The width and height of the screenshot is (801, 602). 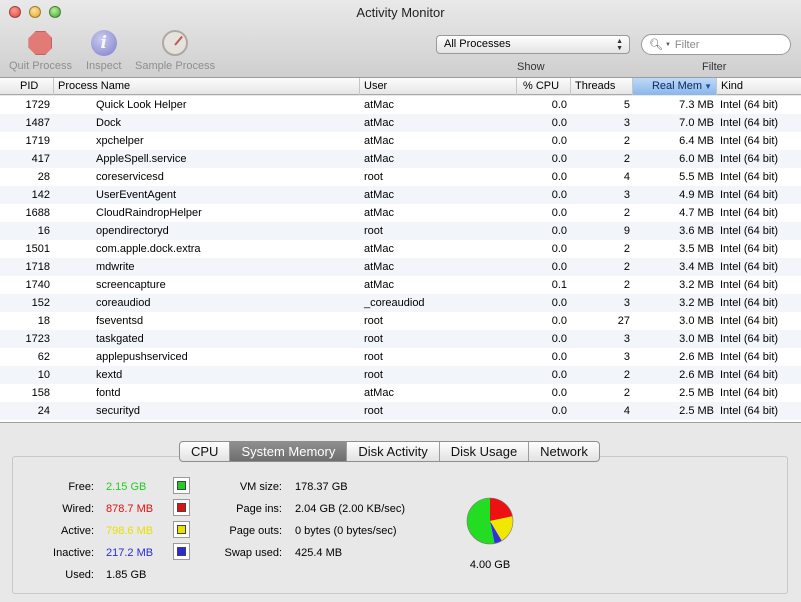 I want to click on inactive-label: Inactive:, so click(x=73, y=553).